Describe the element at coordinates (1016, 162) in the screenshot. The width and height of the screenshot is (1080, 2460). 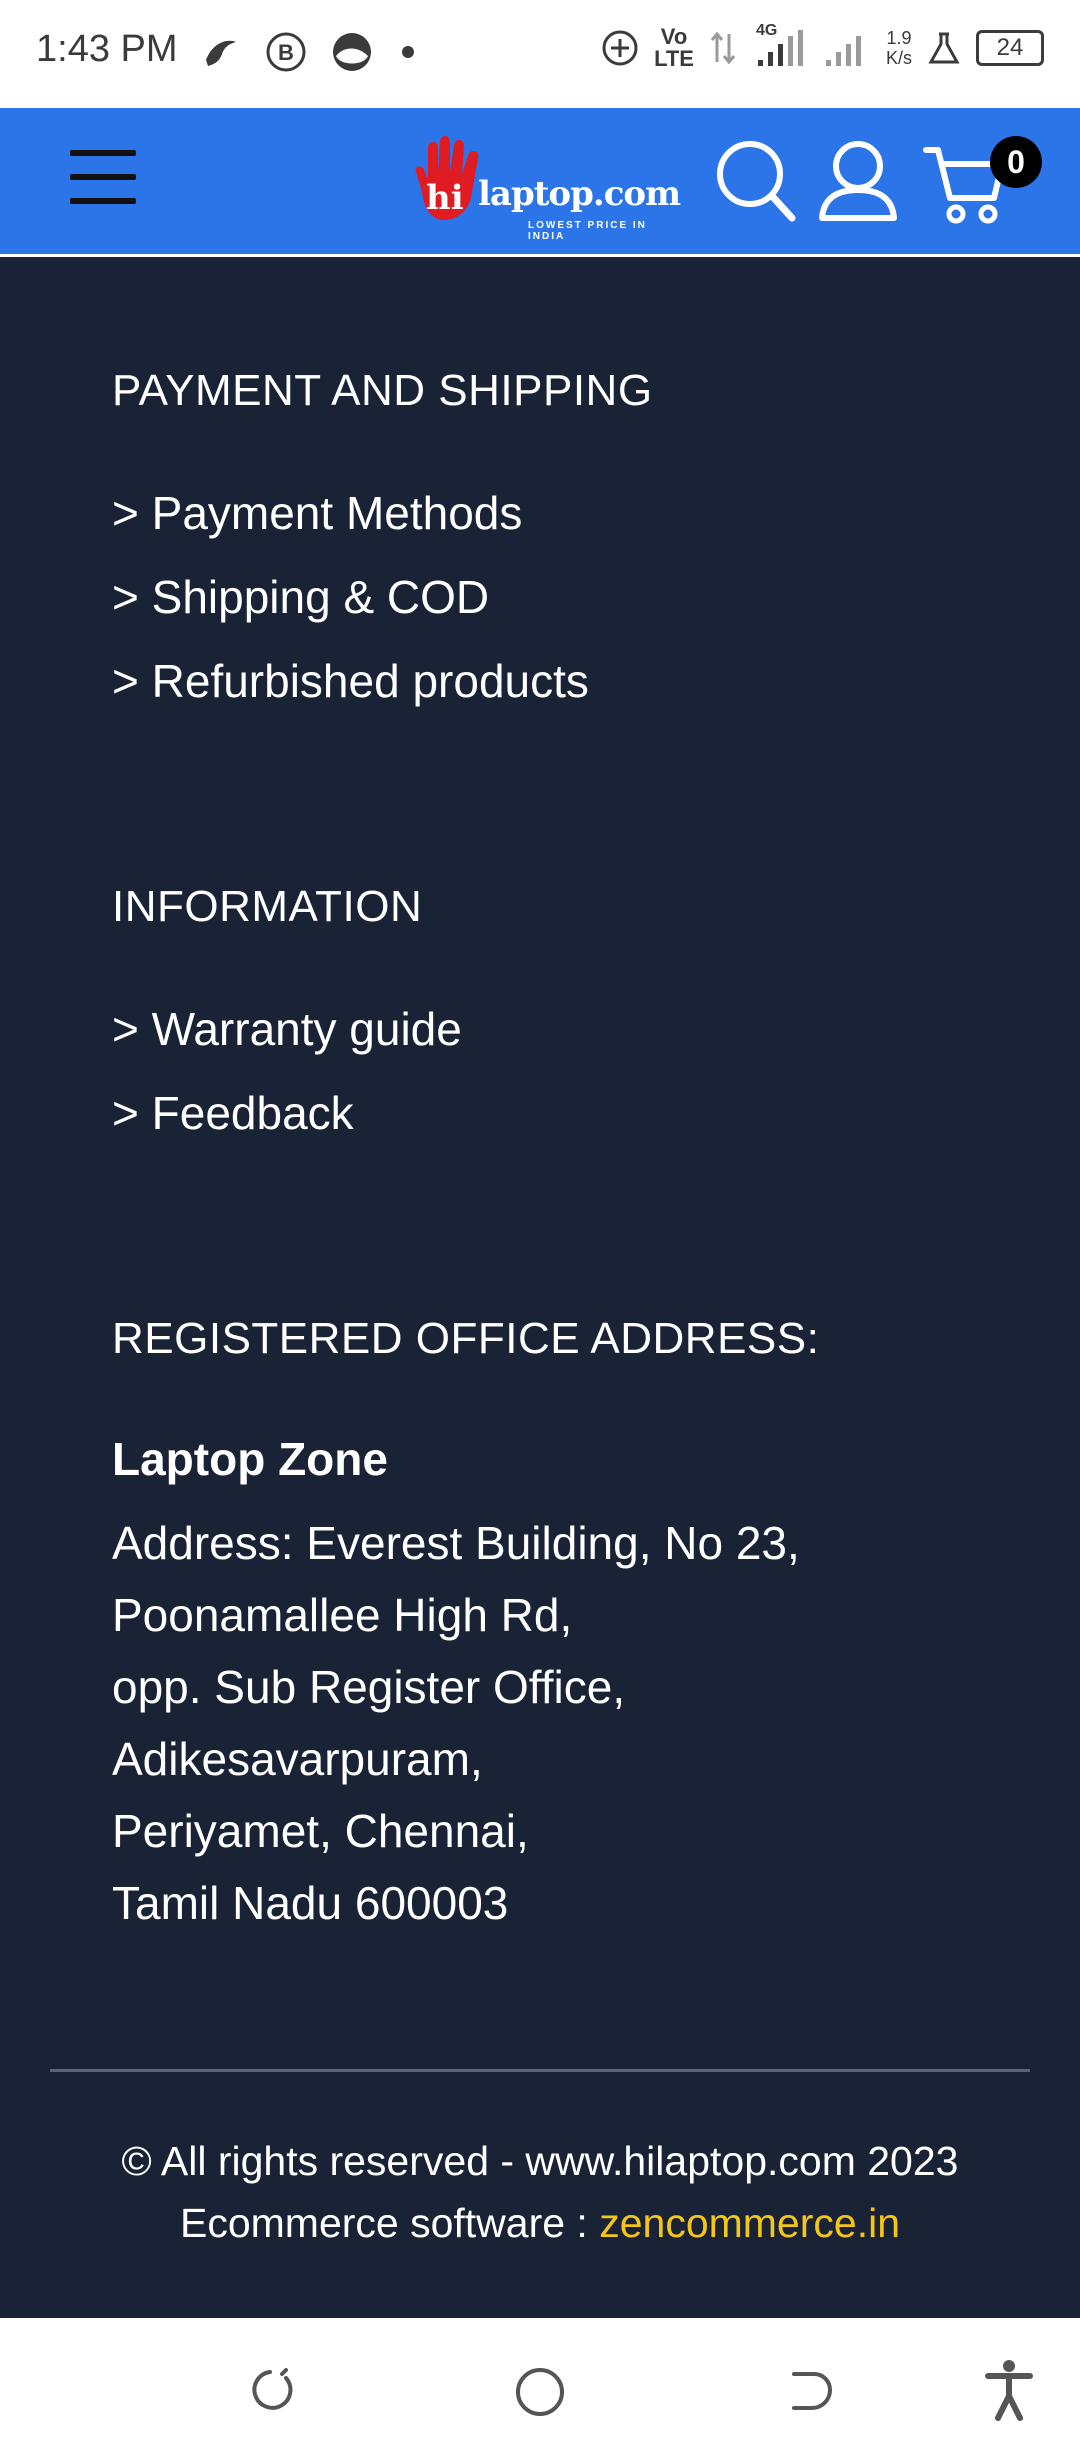
I see `cart-count-badge: 0` at that location.